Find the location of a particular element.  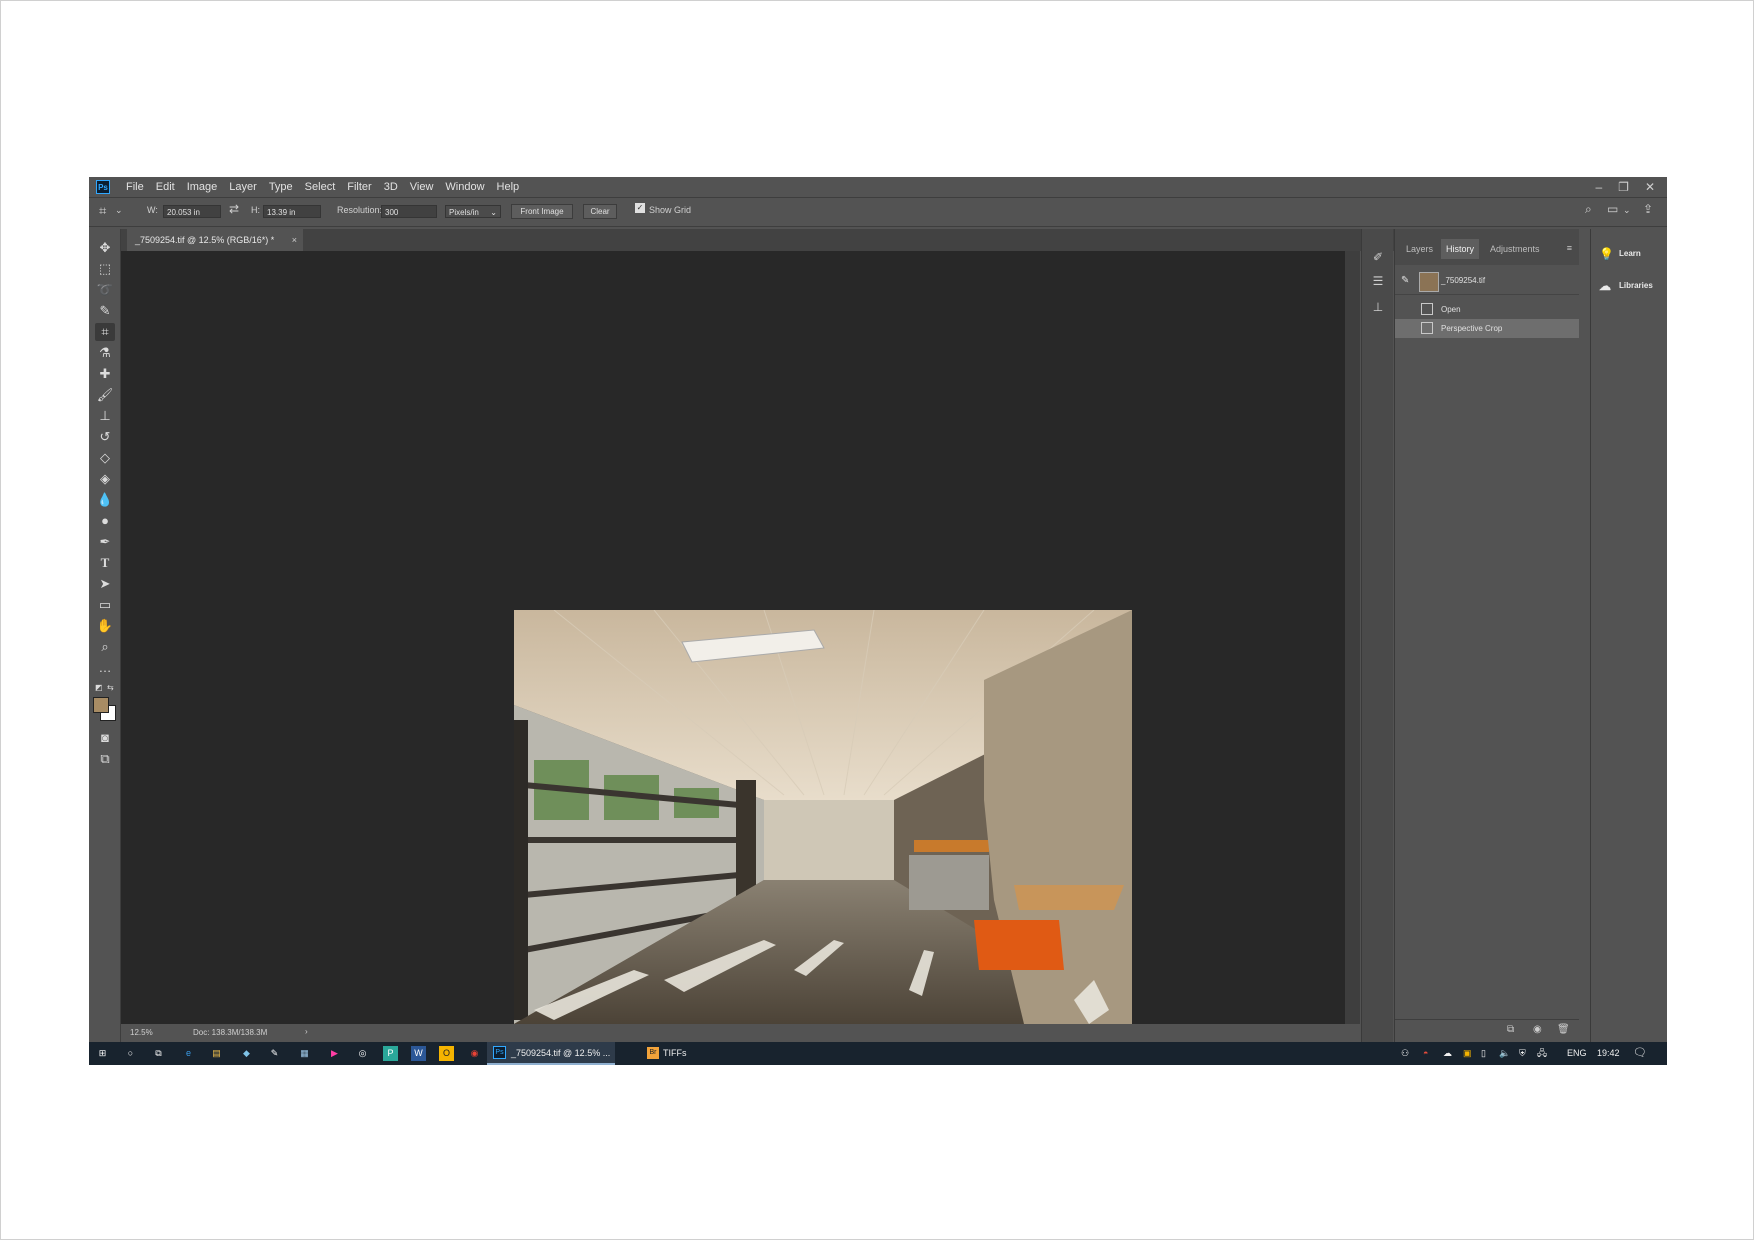

brush-tool-icon: 🖌 is located at coordinates (105, 395).